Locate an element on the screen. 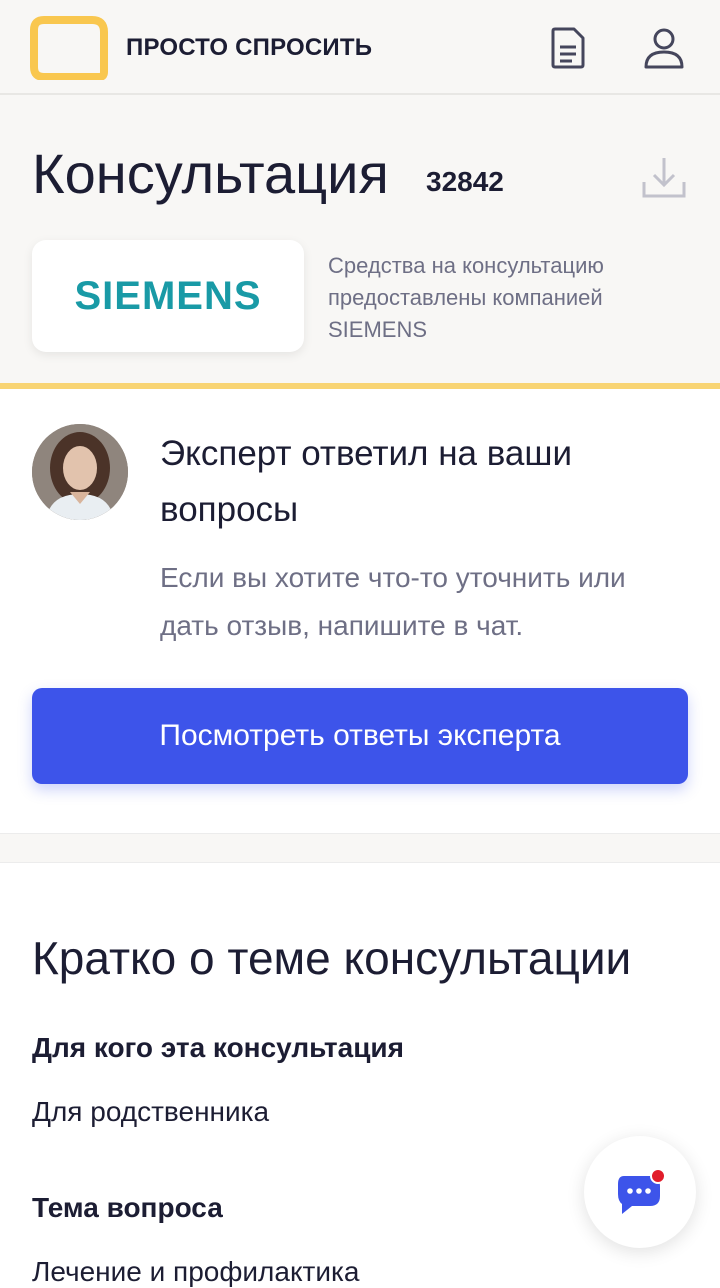 The height and width of the screenshot is (1288, 720). summary-value: Лечение и профилактика is located at coordinates (196, 1271).